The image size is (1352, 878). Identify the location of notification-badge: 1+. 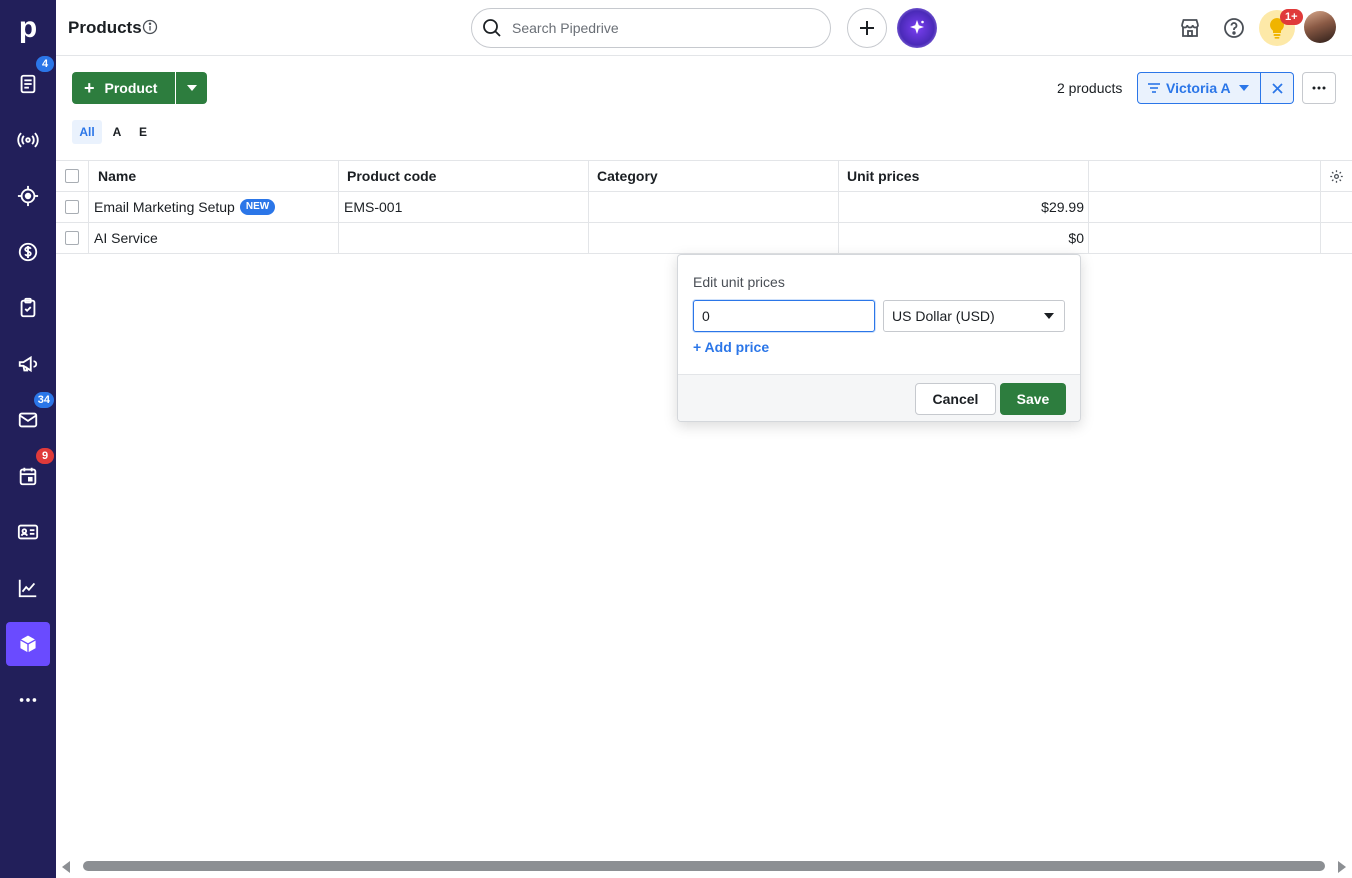
(1291, 17).